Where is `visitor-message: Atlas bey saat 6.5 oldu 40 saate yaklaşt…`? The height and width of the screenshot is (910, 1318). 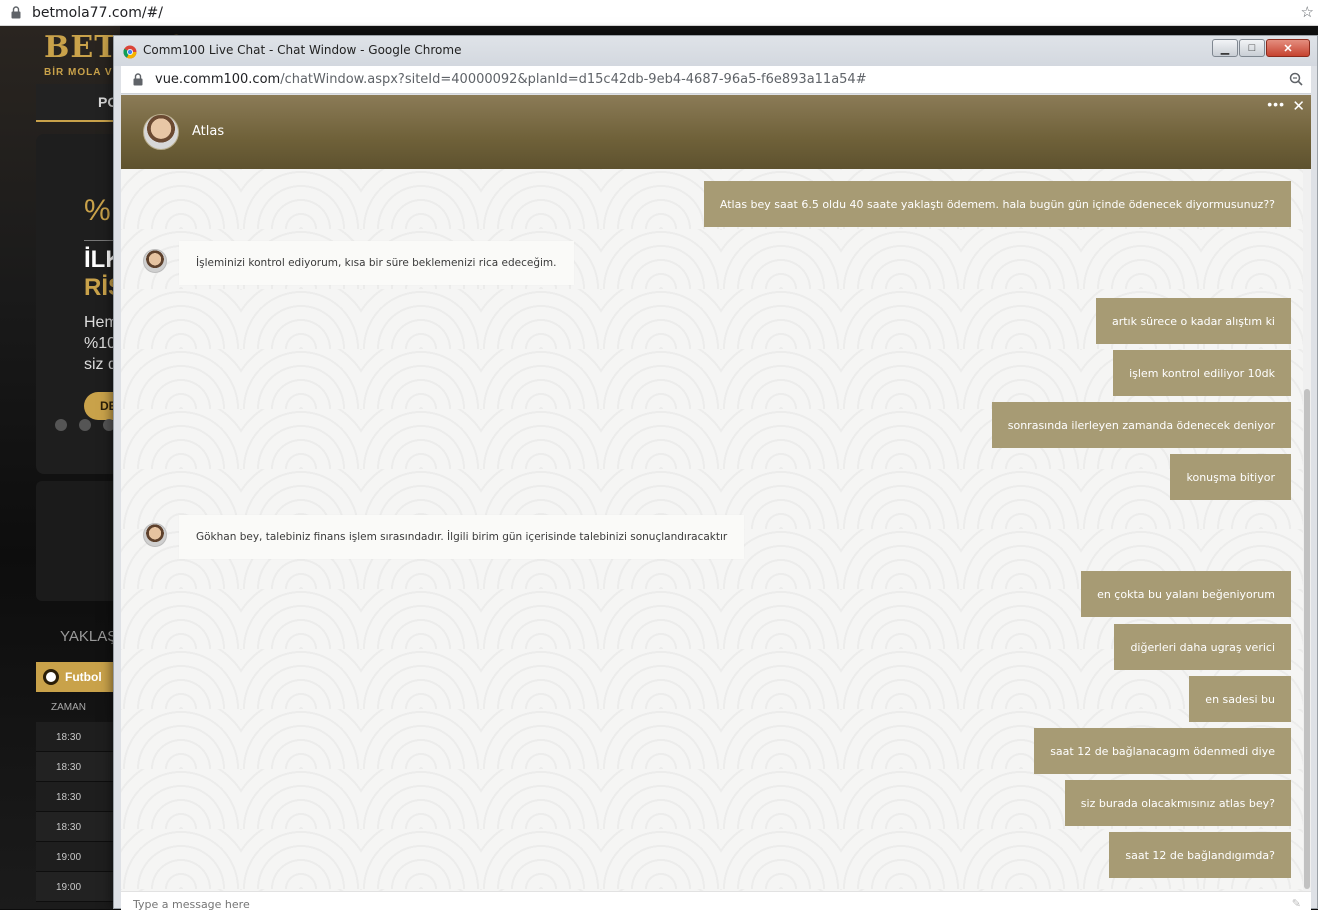 visitor-message: Atlas bey saat 6.5 oldu 40 saate yaklaşt… is located at coordinates (997, 204).